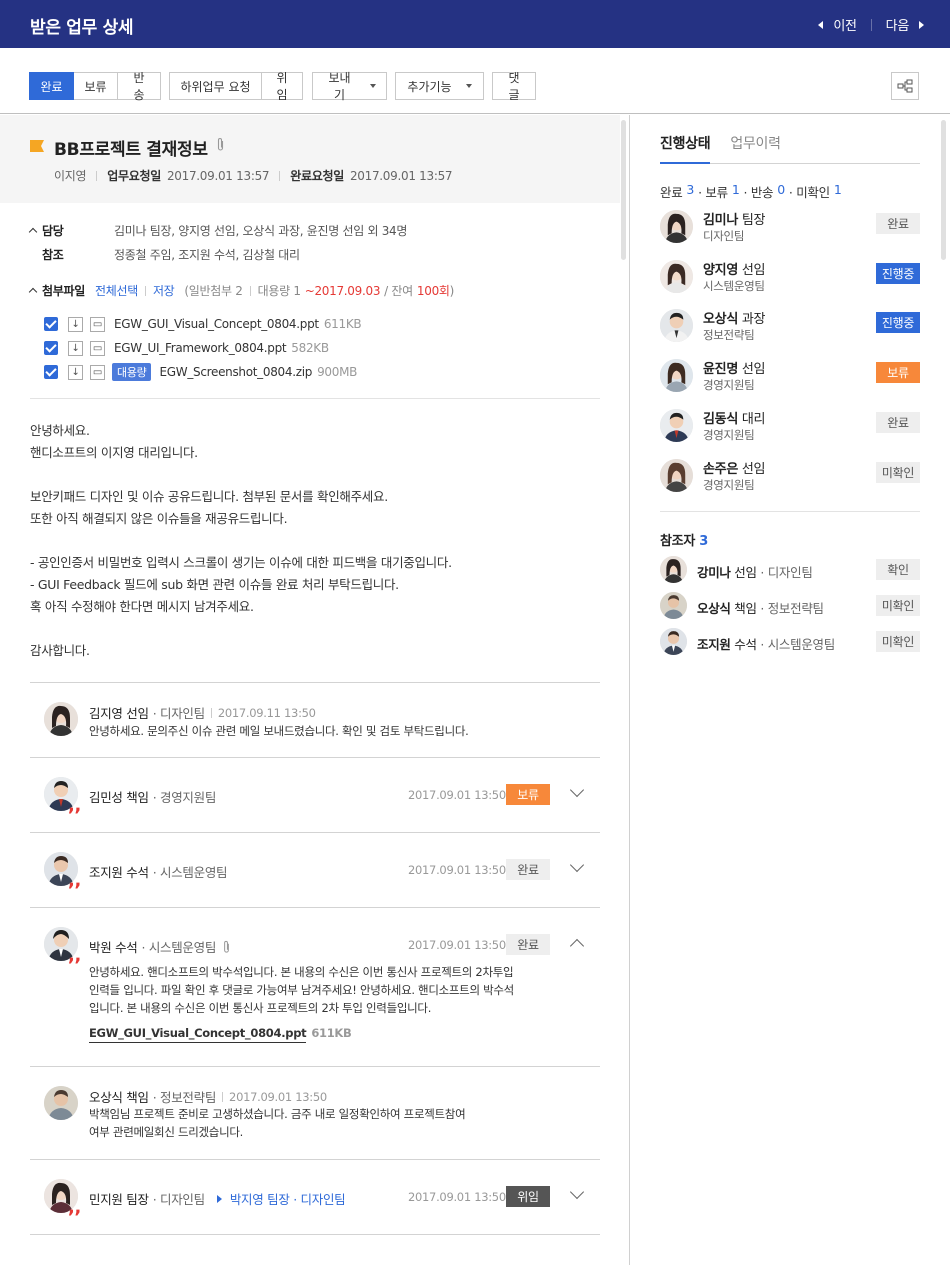  I want to click on select-all-link: 전체선택, so click(116, 290).